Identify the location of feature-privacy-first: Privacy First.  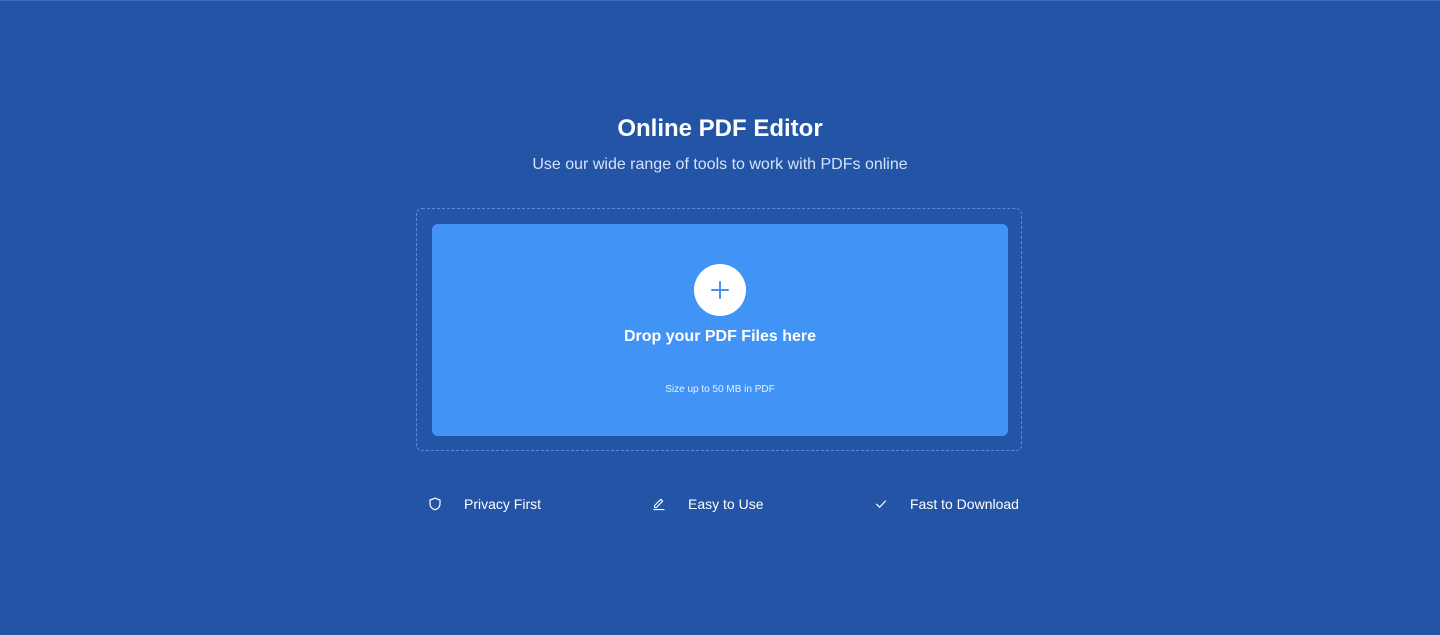
(484, 504).